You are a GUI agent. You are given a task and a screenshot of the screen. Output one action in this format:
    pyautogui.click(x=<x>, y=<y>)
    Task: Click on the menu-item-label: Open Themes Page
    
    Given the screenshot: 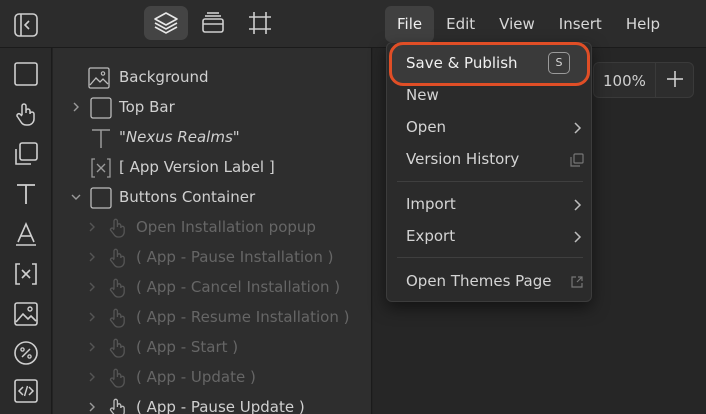 What is the action you would take?
    pyautogui.click(x=479, y=281)
    